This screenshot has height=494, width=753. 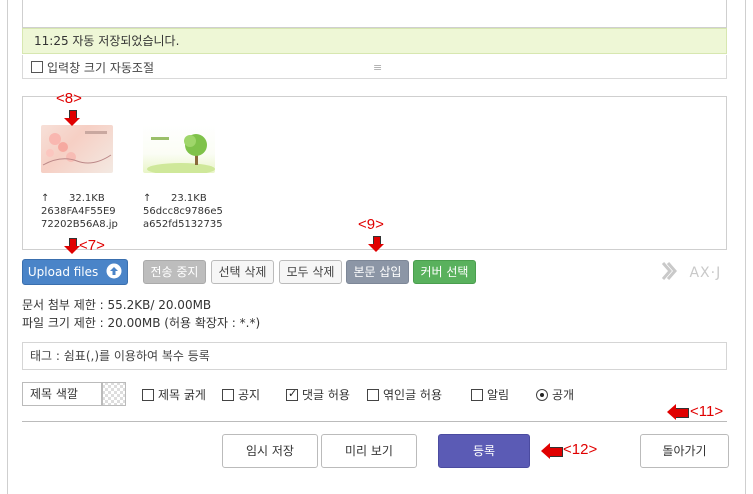 What do you see at coordinates (371, 224) in the screenshot?
I see `annotation-9: <9>` at bounding box center [371, 224].